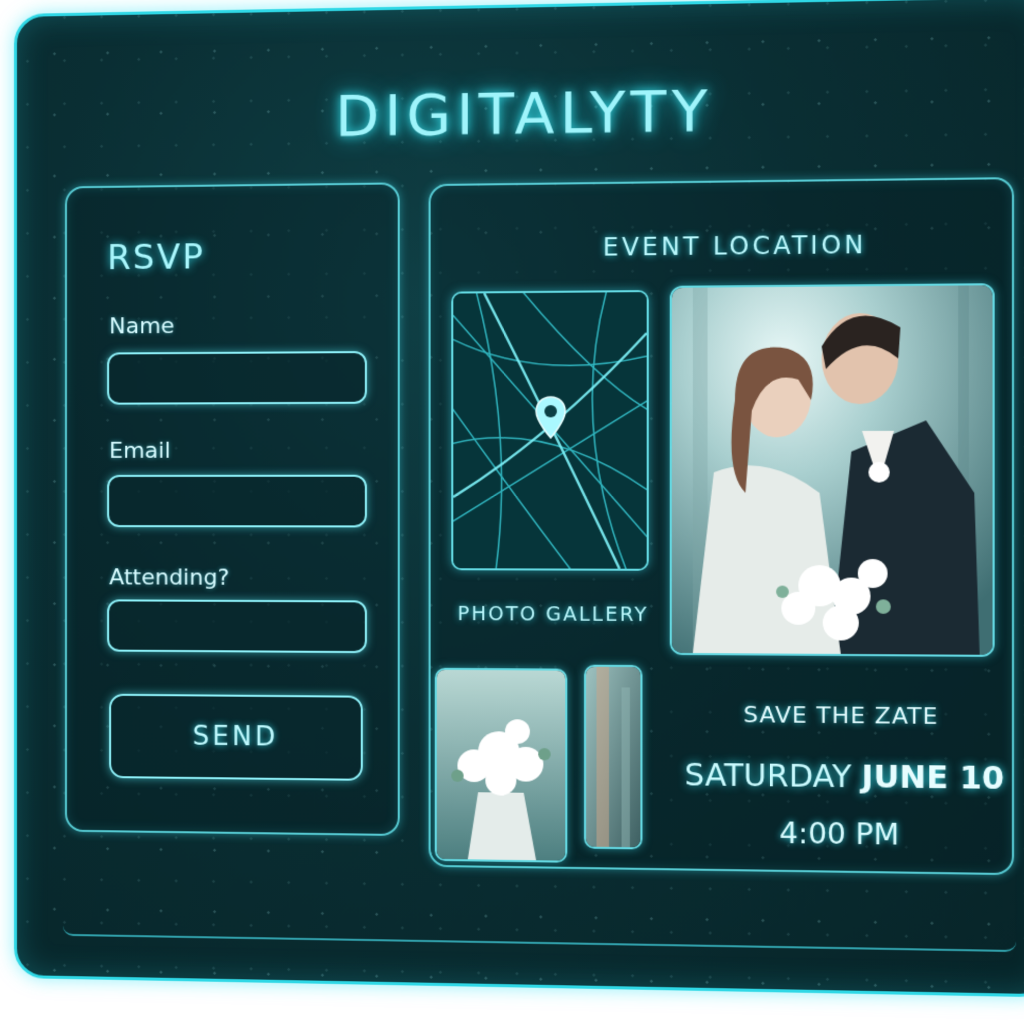  What do you see at coordinates (933, 778) in the screenshot?
I see `event-date-month: JUNE 10` at bounding box center [933, 778].